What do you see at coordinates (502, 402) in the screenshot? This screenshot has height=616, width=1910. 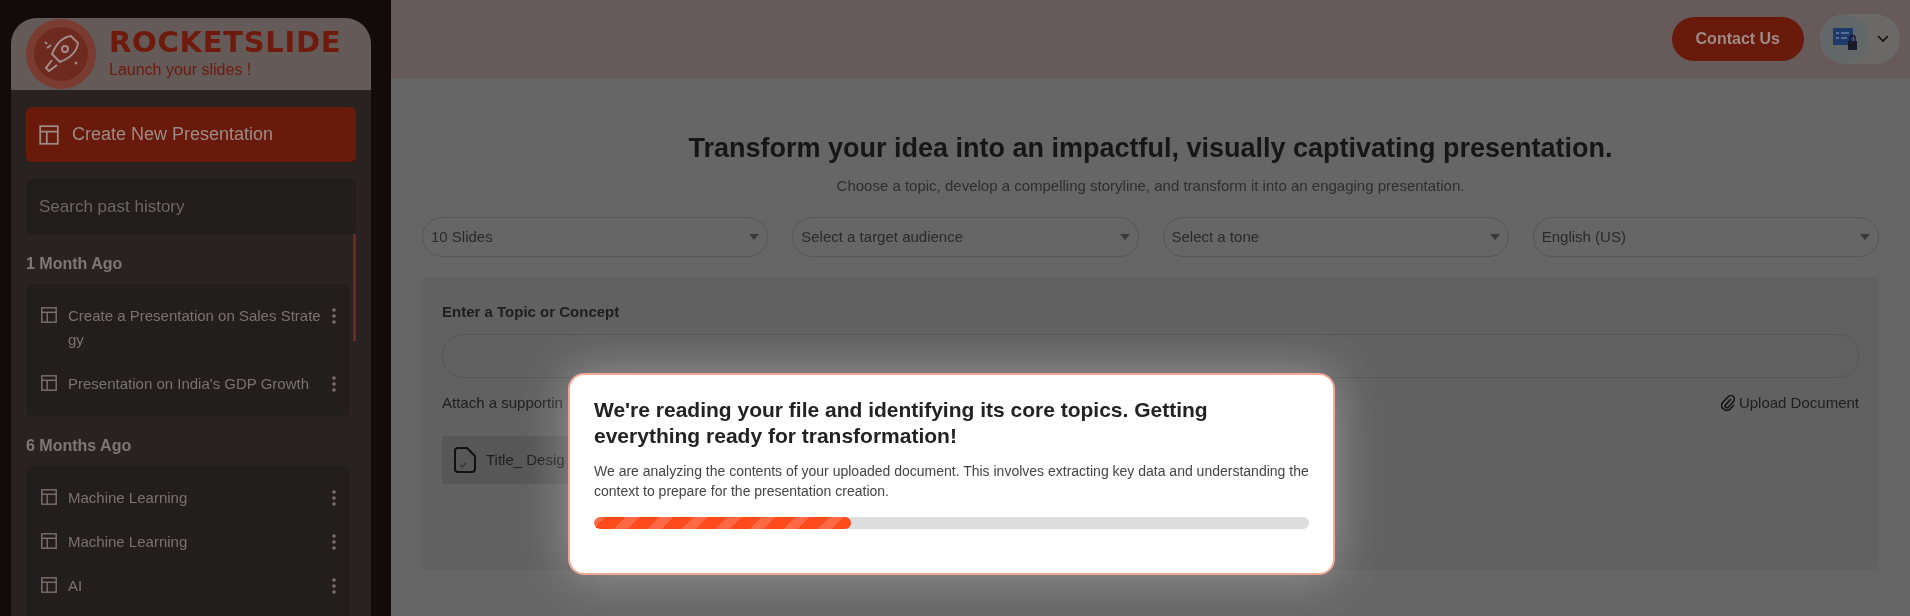 I see `attach-label: Attach a supportin` at bounding box center [502, 402].